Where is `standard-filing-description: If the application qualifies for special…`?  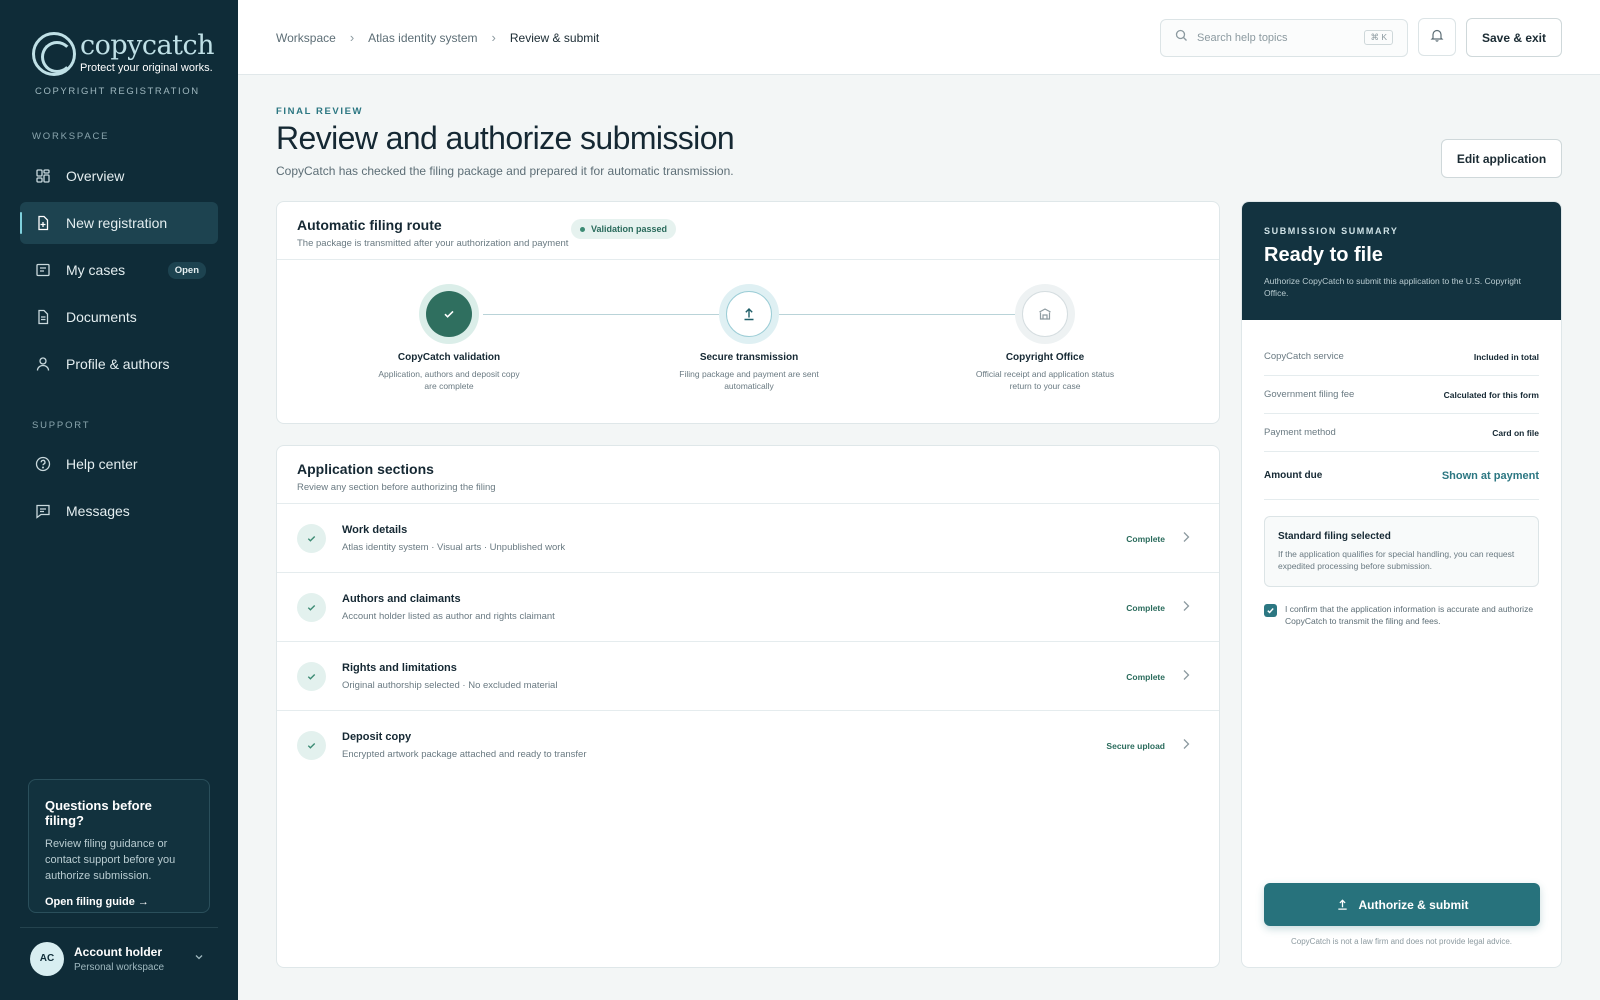
standard-filing-description: If the application qualifies for special… is located at coordinates (1396, 560).